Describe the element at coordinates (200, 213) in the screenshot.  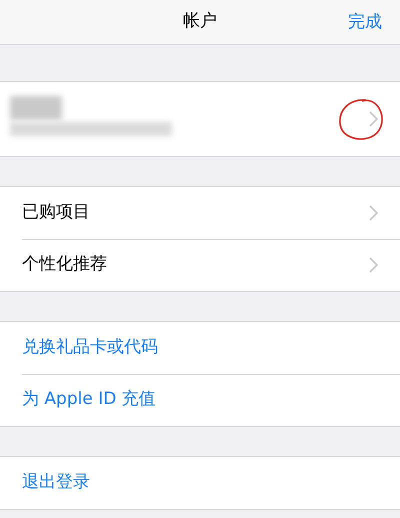
I see `list-row: 已购项目` at that location.